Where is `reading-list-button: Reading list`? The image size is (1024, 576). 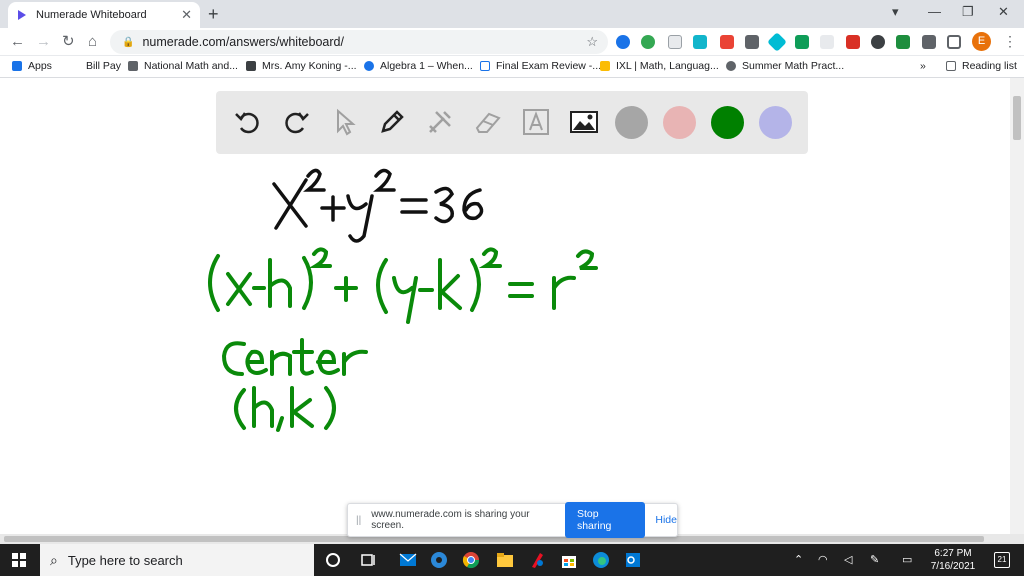 reading-list-button: Reading list is located at coordinates (981, 66).